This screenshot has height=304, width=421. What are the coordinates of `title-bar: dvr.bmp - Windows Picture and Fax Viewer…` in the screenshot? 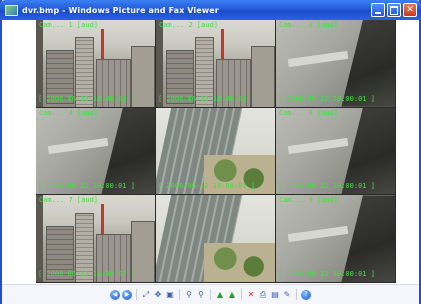 It's located at (210, 10).